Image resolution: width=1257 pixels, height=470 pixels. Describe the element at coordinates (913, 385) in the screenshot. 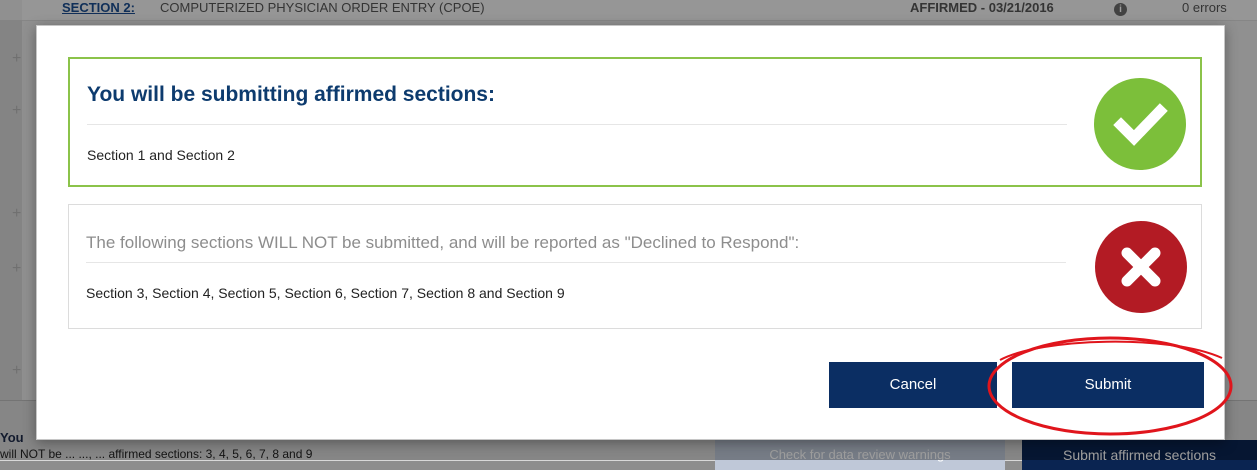

I see `cancel-button: Cancel` at that location.